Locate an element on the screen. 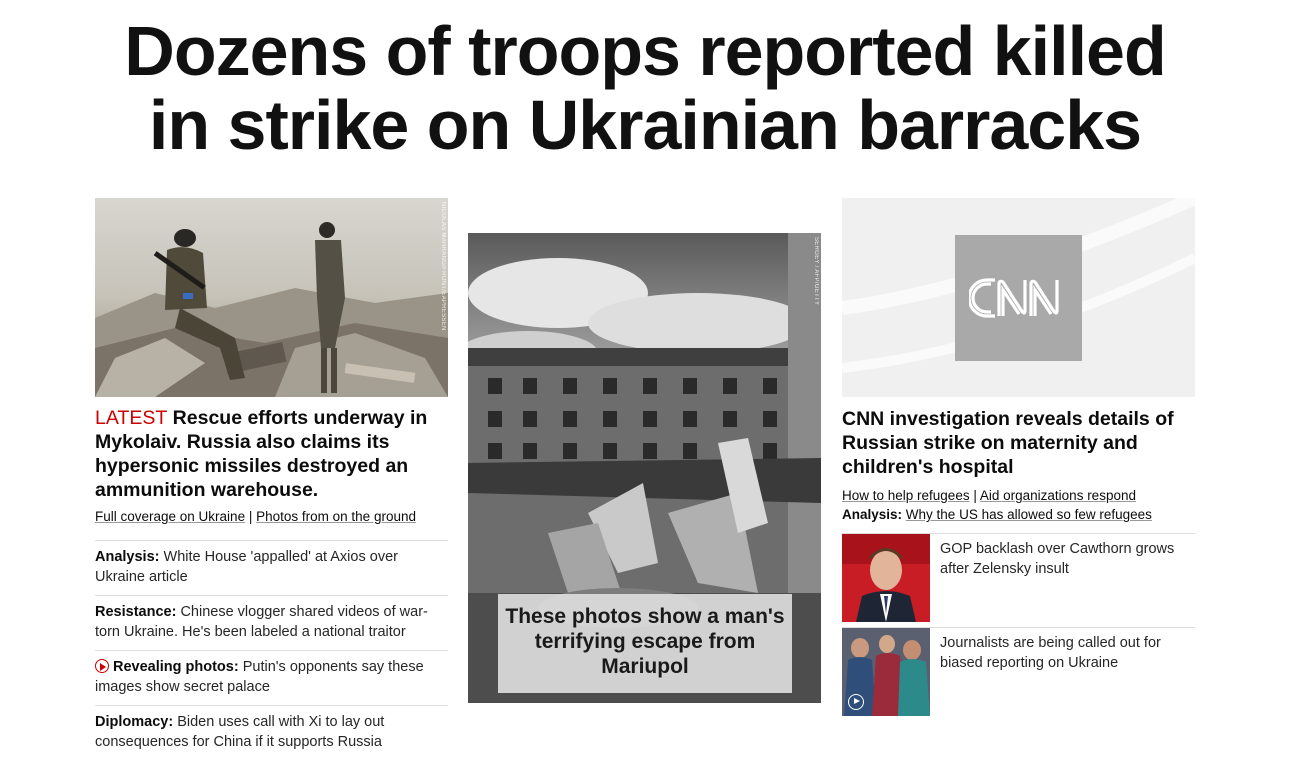  cnn-placeholder-image is located at coordinates (1018, 297).